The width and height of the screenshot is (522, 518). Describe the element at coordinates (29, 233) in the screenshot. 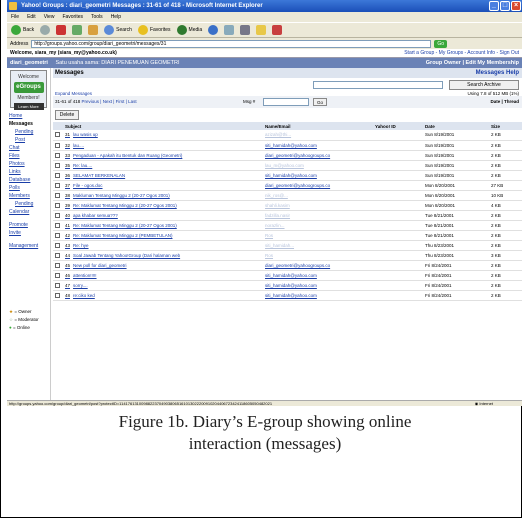

I see `sidebar-item-invite: Invite` at that location.